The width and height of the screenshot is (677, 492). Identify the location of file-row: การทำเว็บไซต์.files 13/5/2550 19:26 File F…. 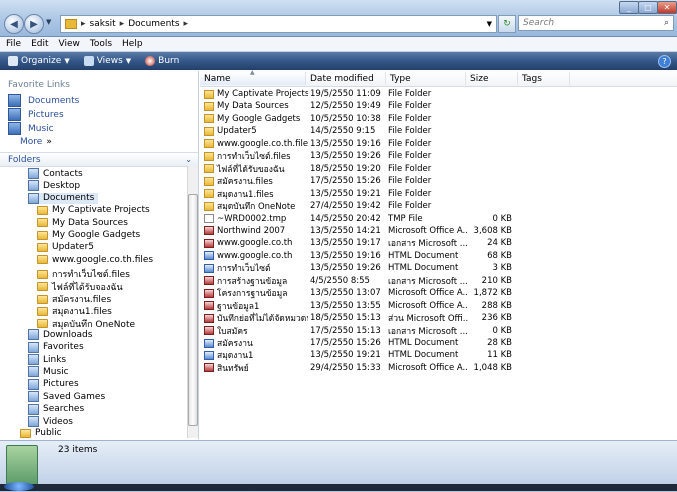
(370, 156).